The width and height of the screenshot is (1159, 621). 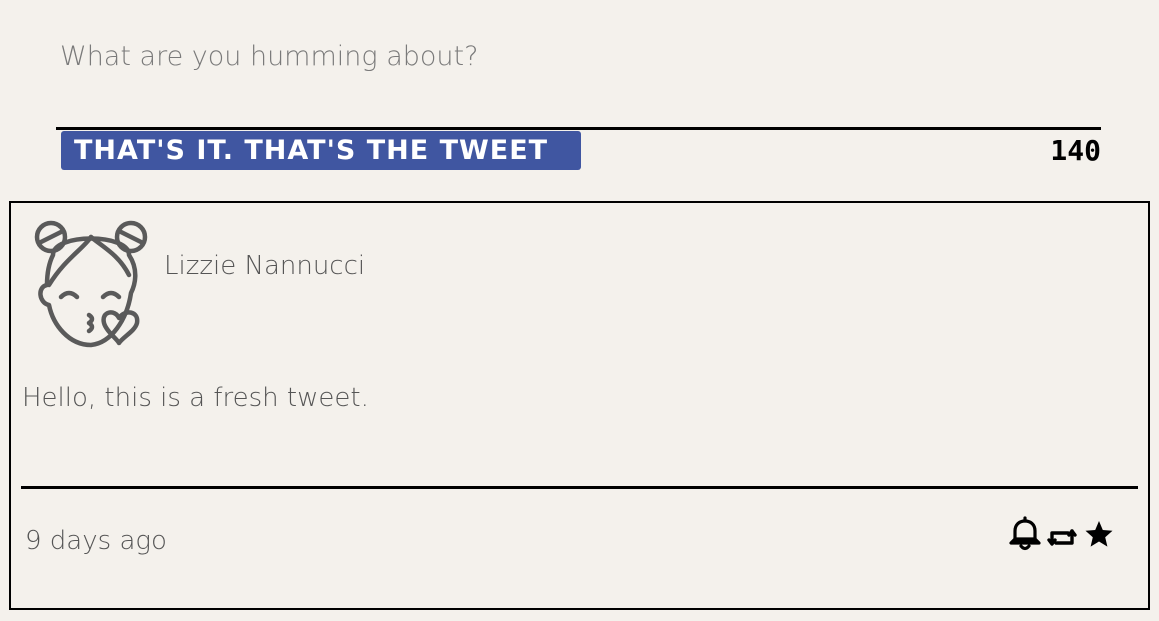 I want to click on tweet-timestamp: 9 days ago, so click(x=96, y=541).